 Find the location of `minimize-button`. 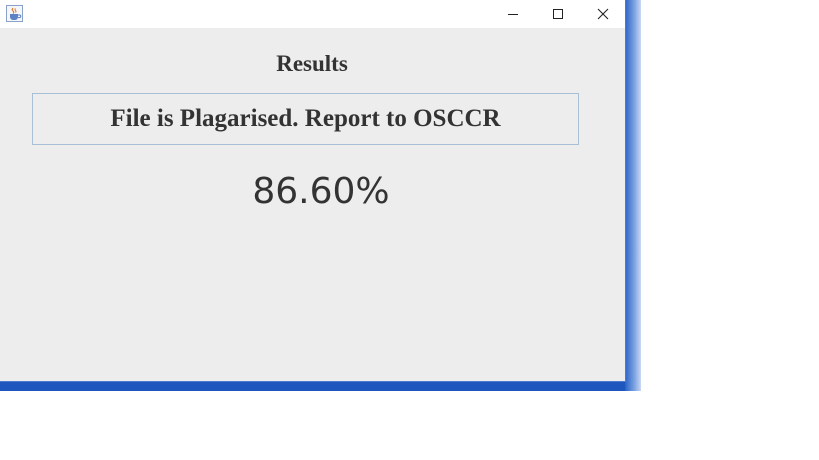

minimize-button is located at coordinates (512, 14).